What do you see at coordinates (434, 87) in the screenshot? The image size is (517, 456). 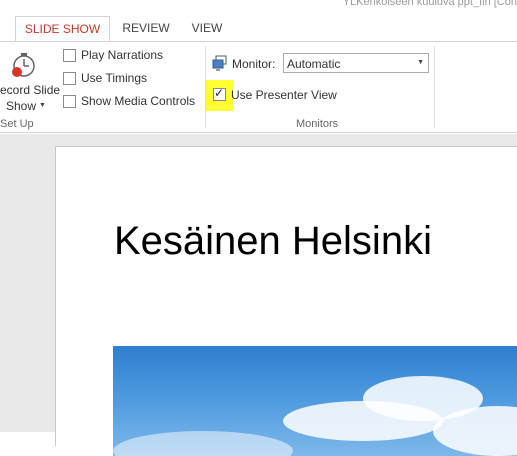 I see `group-divider` at bounding box center [434, 87].